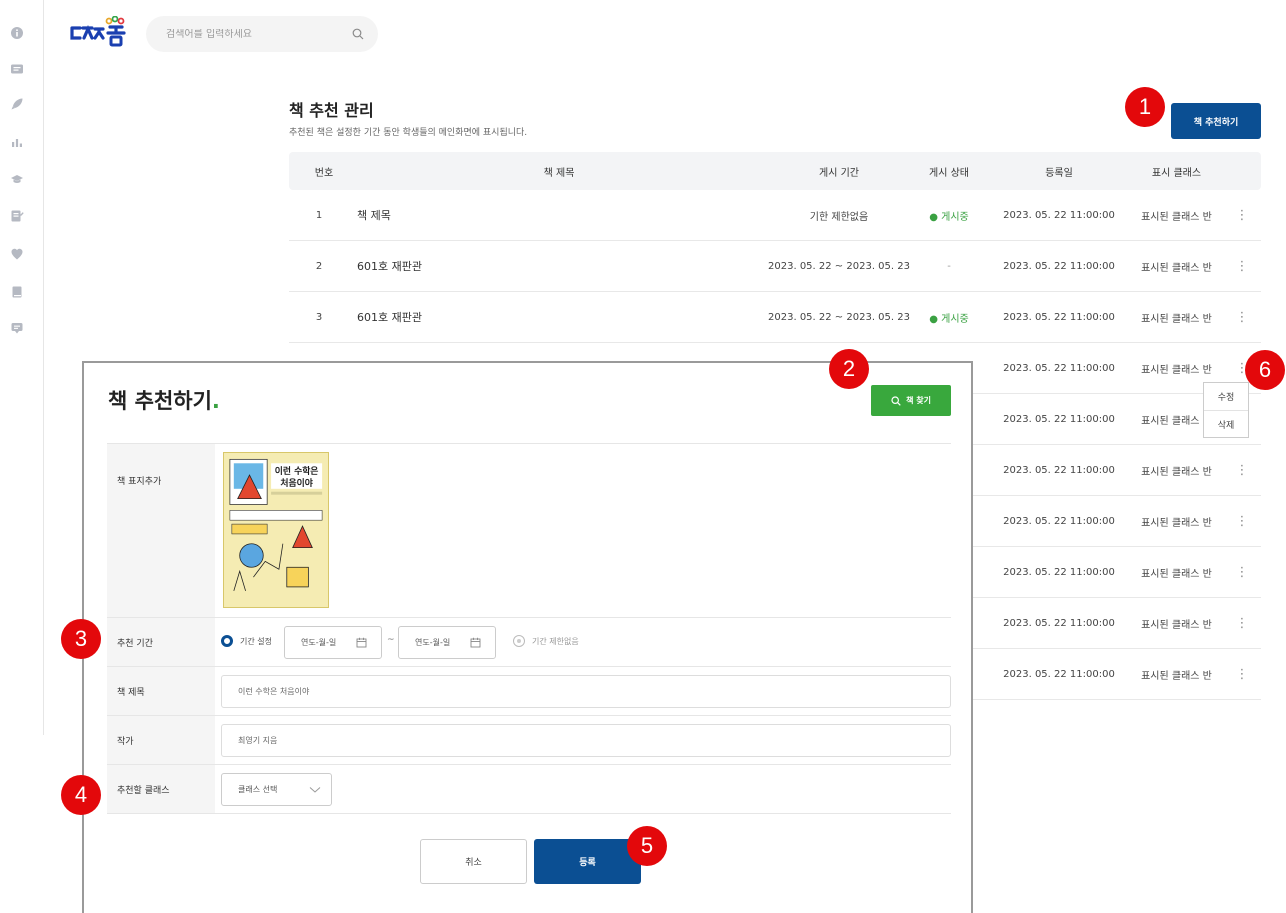  What do you see at coordinates (161, 691) in the screenshot?
I see `book-title-label: 책 제목` at bounding box center [161, 691].